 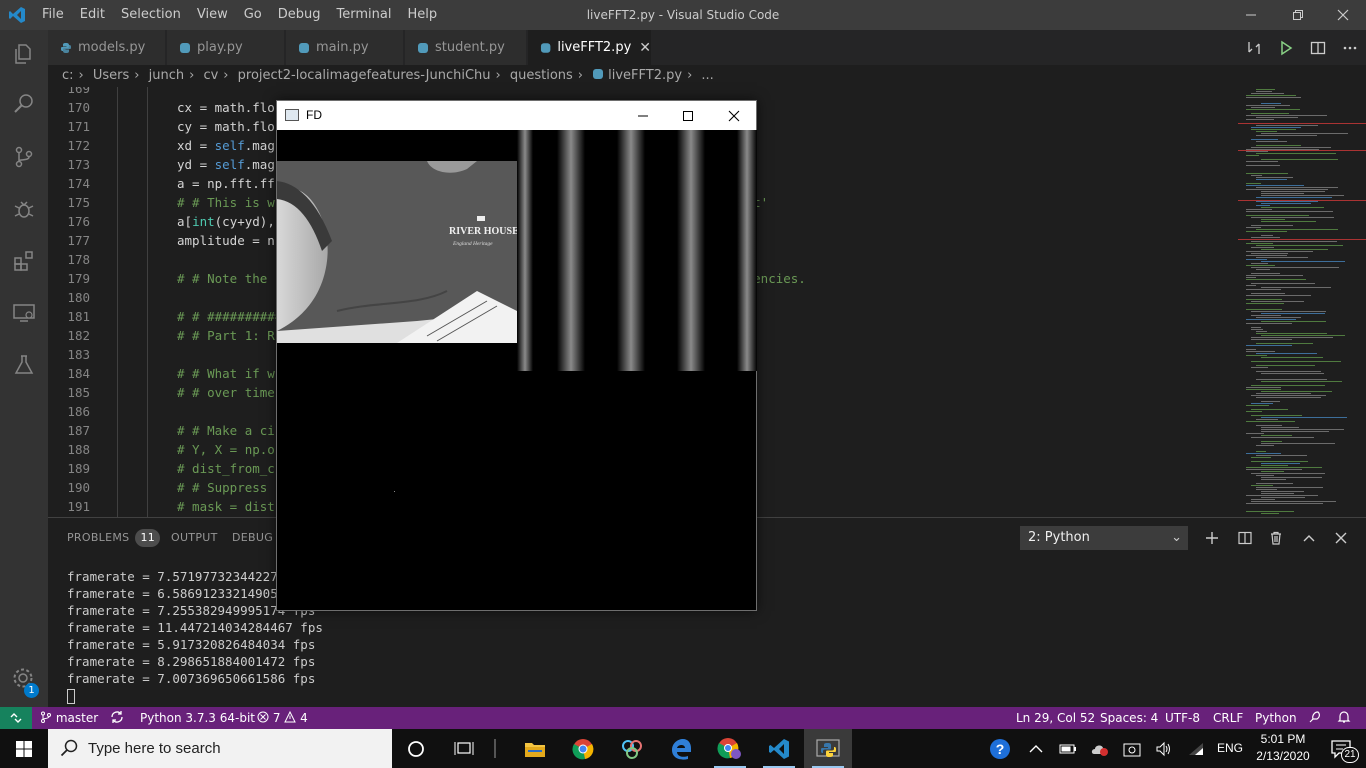 I want to click on menu-view: View, so click(x=212, y=15).